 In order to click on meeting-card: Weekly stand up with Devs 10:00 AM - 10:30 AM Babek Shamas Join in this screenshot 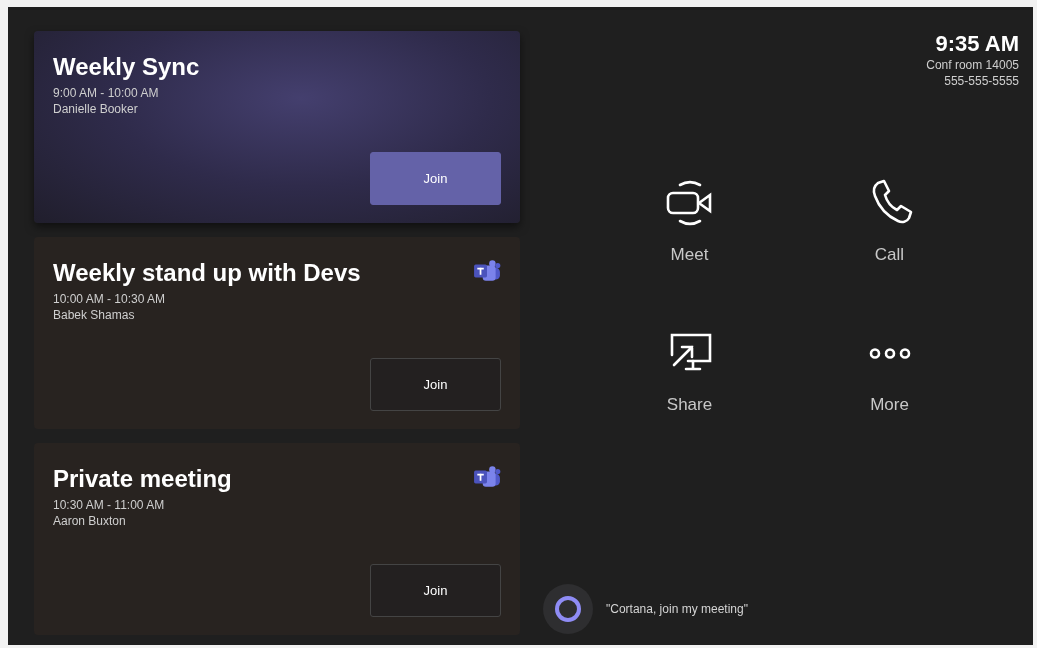, I will do `click(277, 333)`.